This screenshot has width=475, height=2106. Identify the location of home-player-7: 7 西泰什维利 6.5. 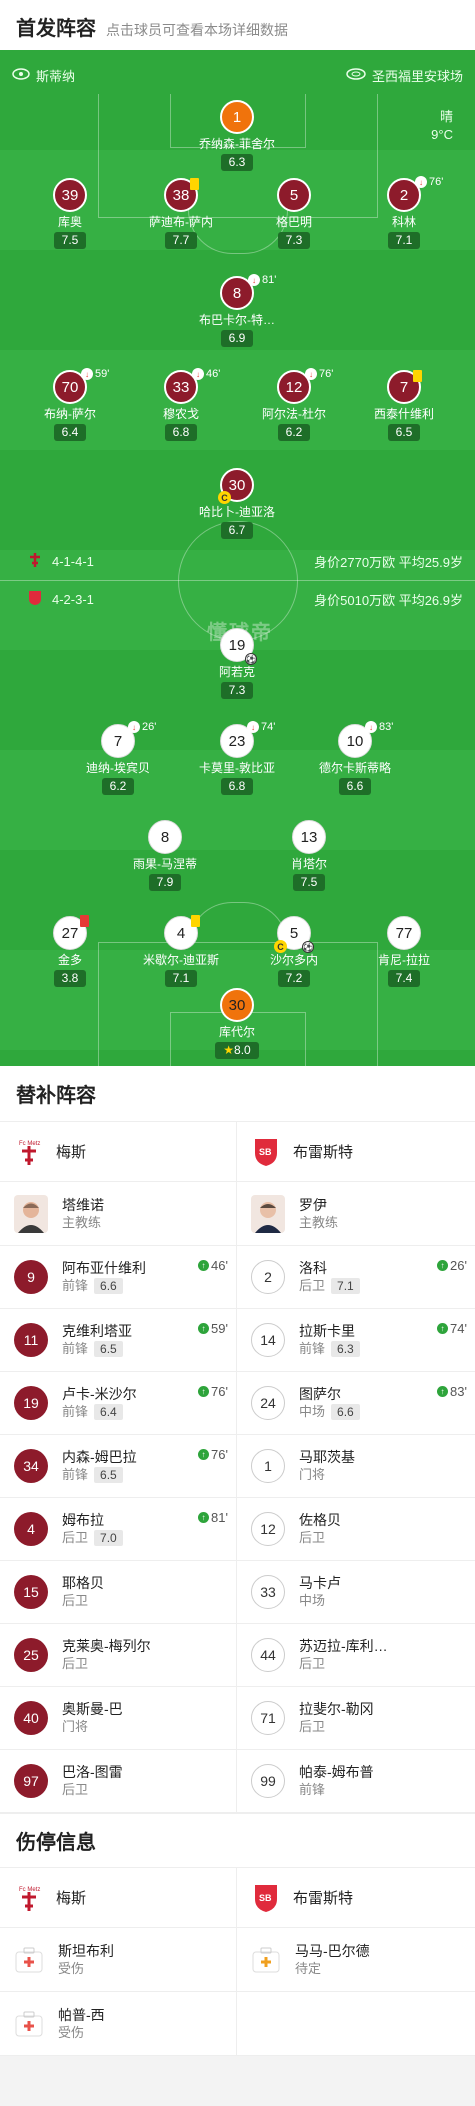
(404, 405).